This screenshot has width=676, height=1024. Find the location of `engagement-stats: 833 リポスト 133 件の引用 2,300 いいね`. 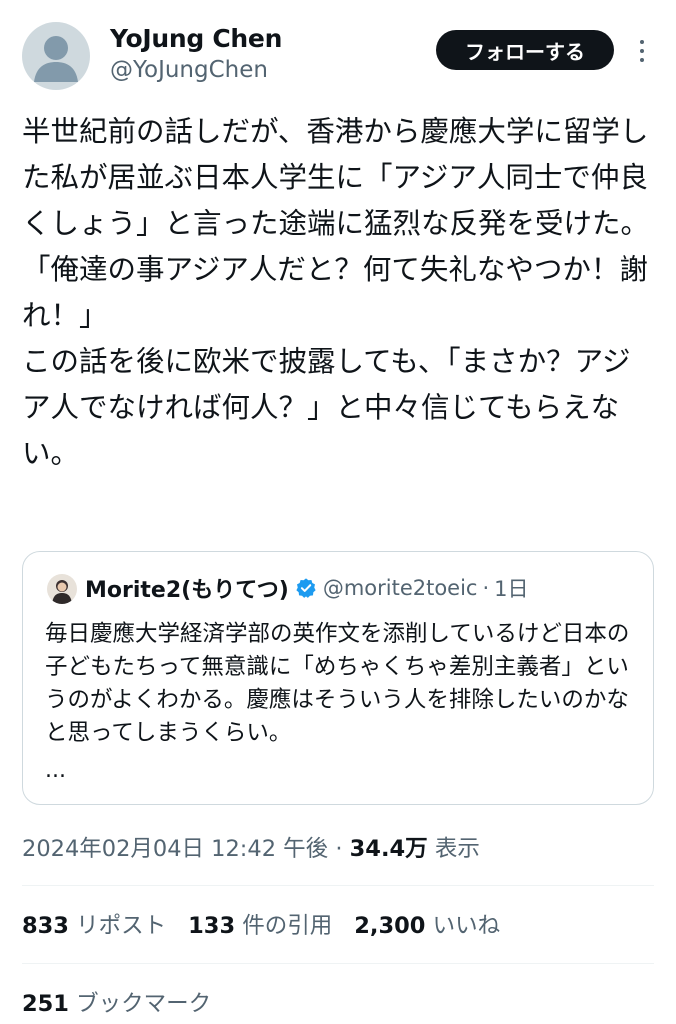

engagement-stats: 833 リポスト 133 件の引用 2,300 いいね is located at coordinates (272, 924).